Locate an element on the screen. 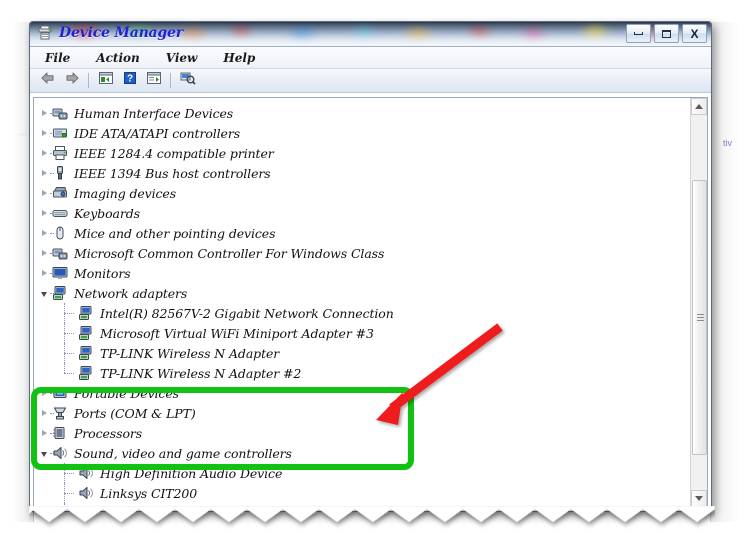 The image size is (750, 550). gamepad-icon is located at coordinates (60, 253).